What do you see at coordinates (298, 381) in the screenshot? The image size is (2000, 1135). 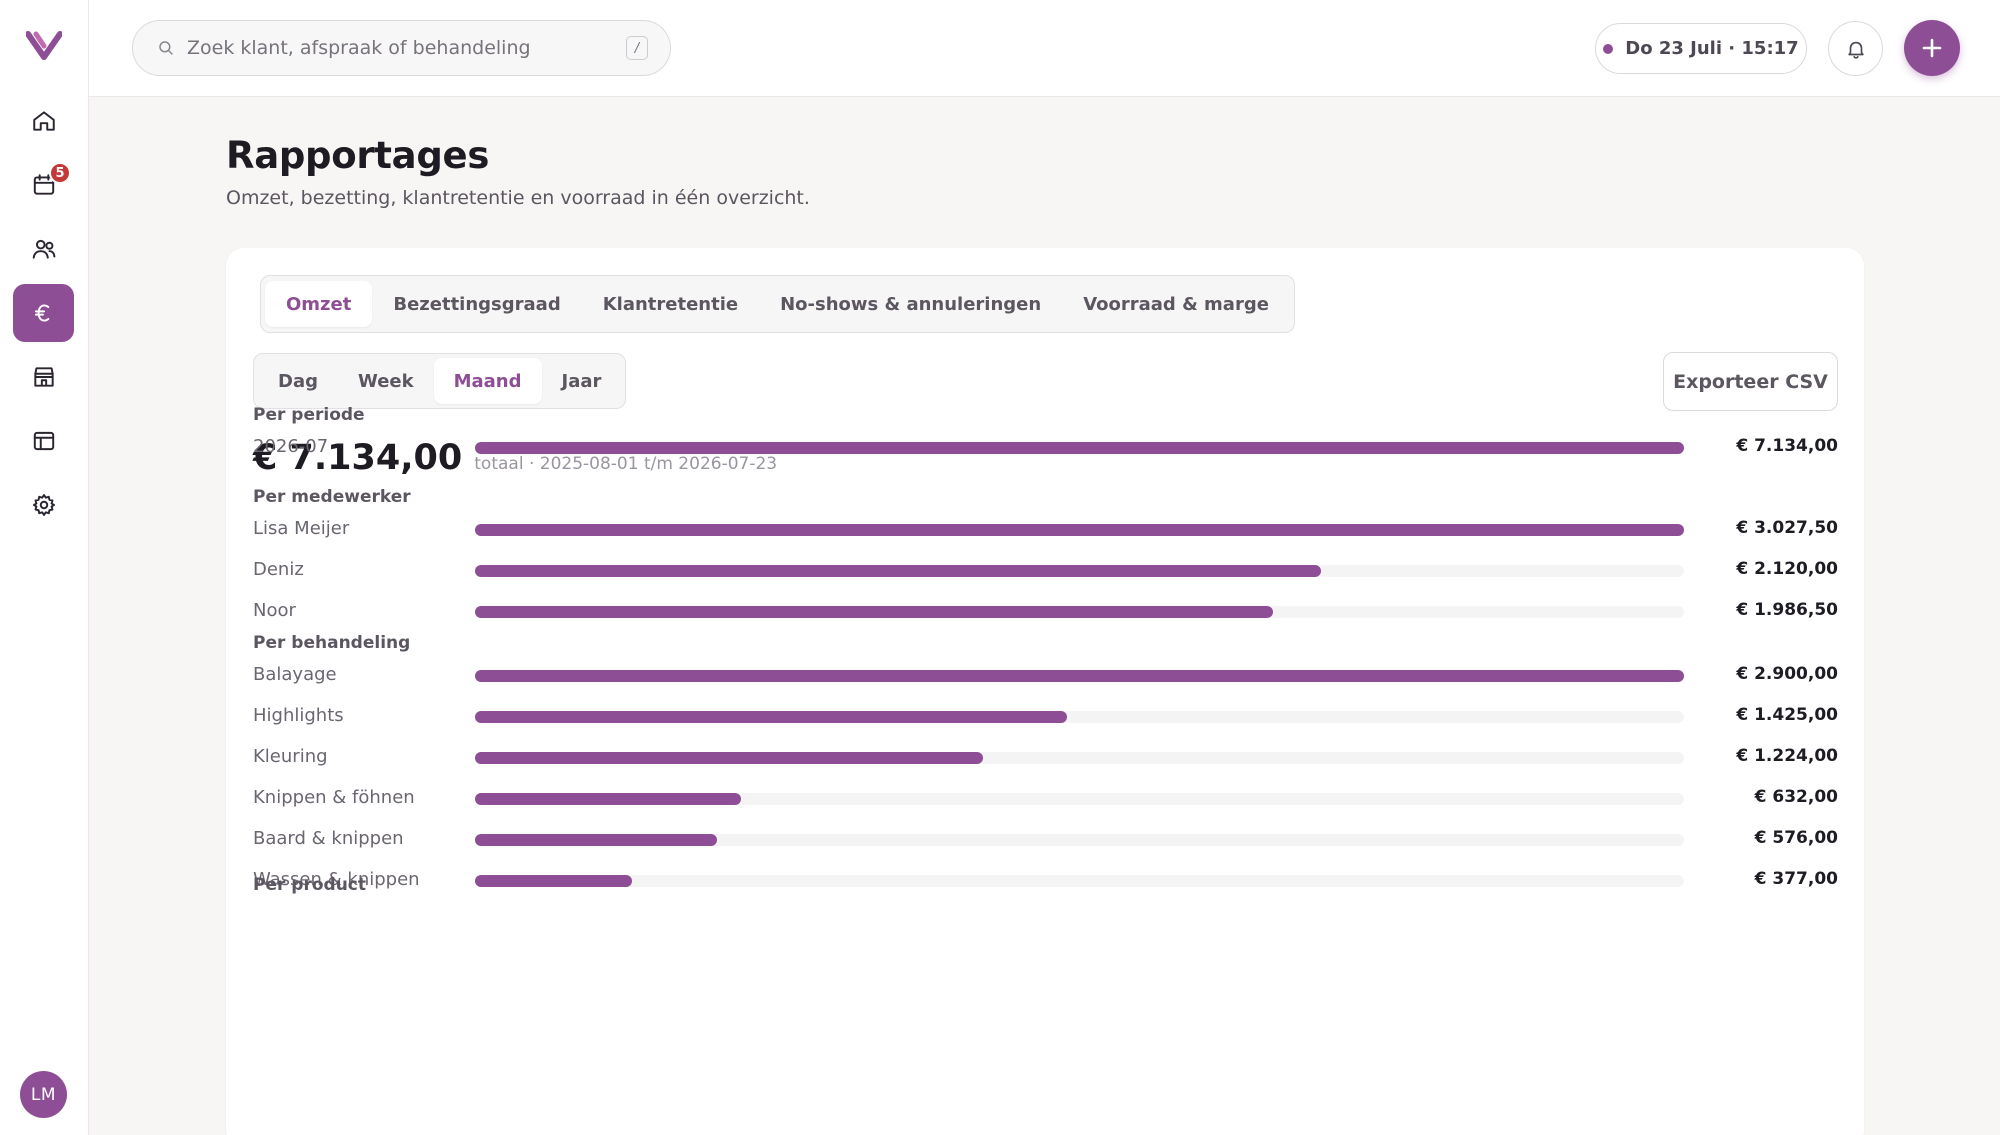 I see `period-0: Dag` at bounding box center [298, 381].